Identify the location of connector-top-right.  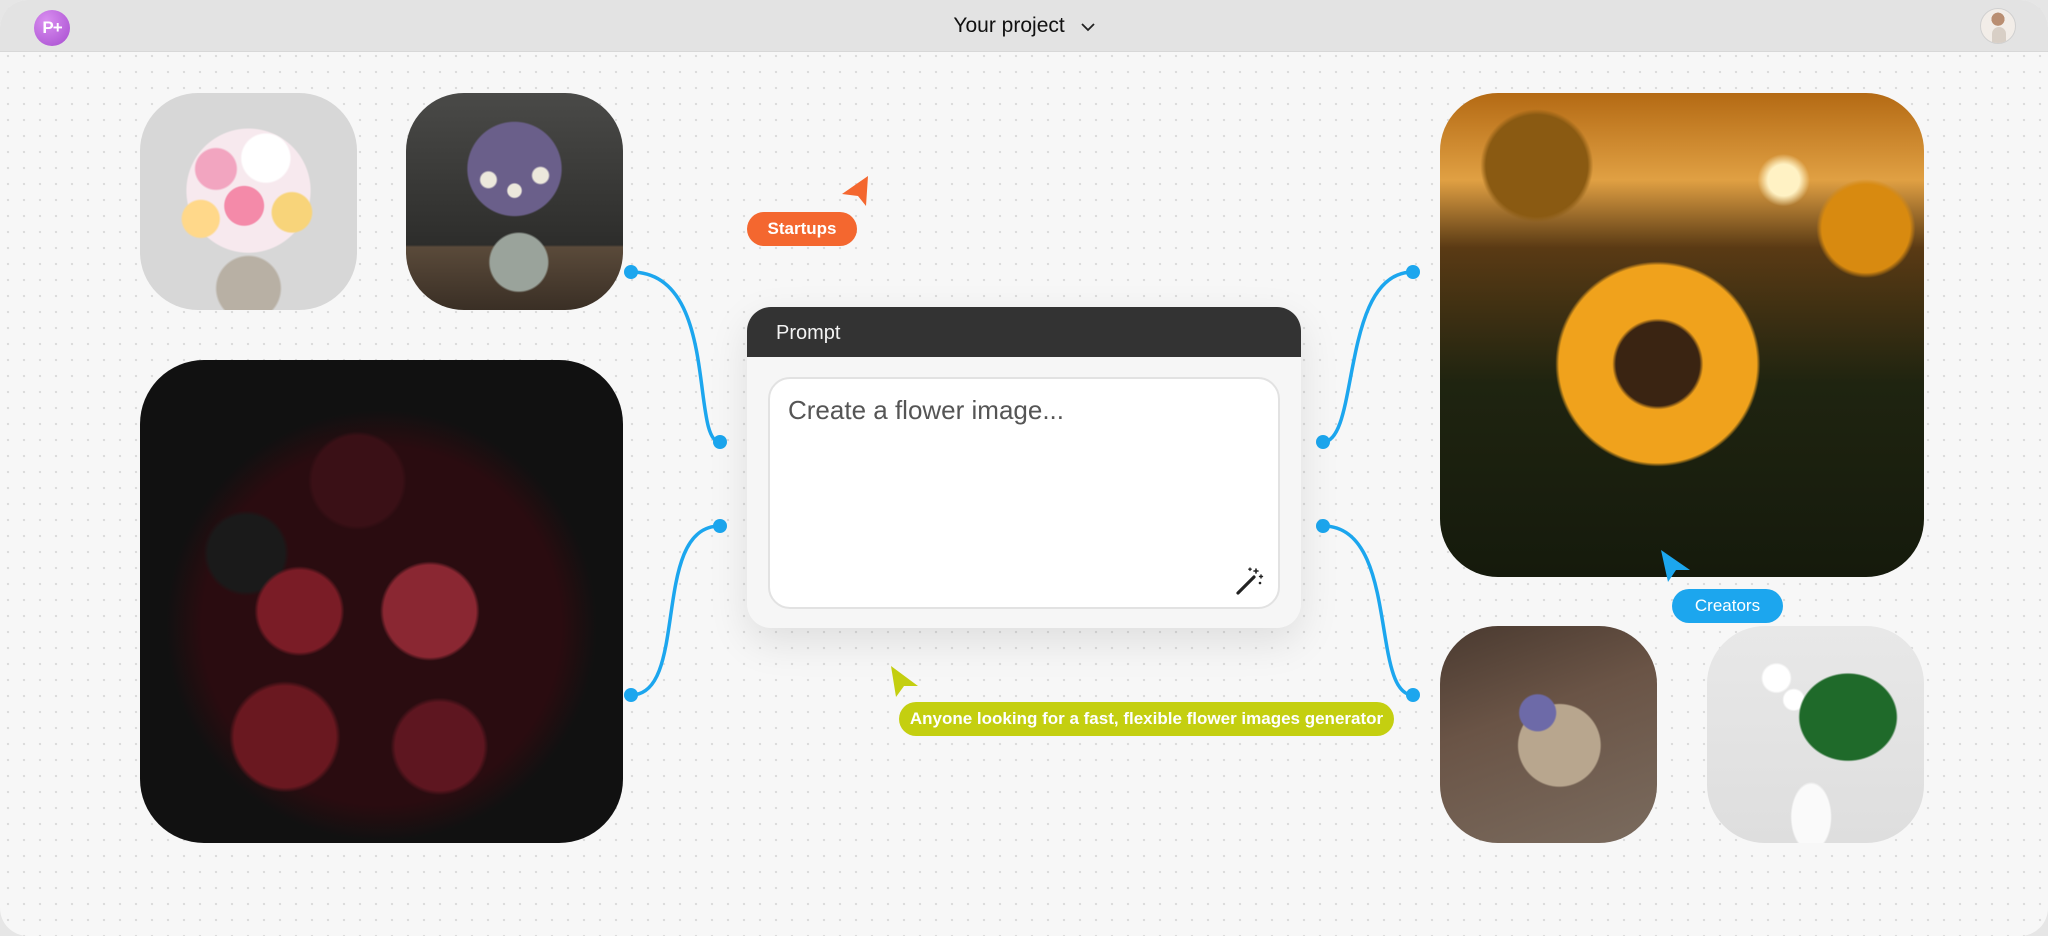
(1368, 357).